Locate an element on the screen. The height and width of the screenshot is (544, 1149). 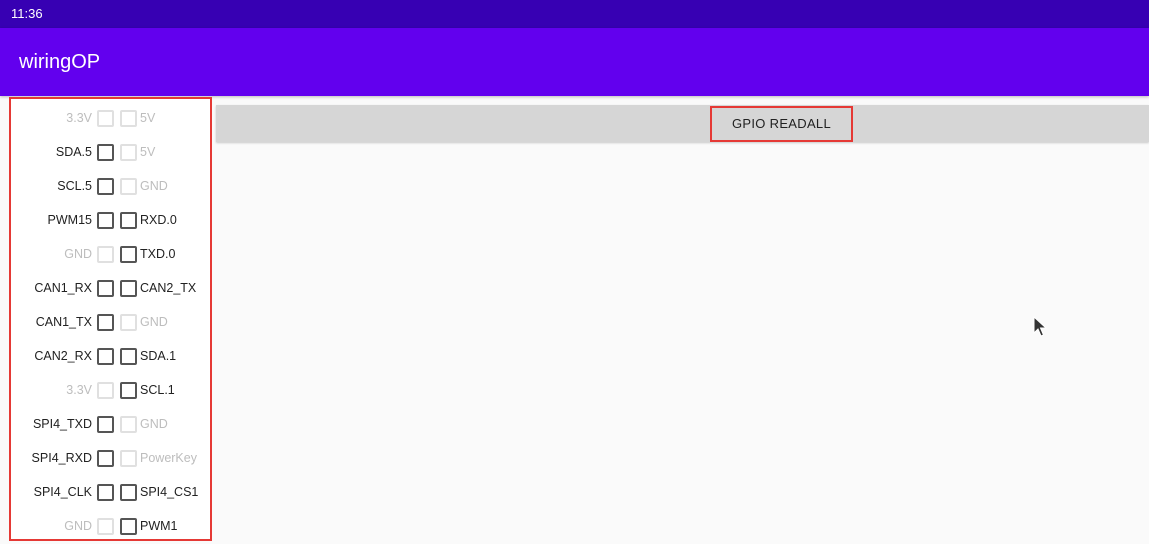
pin-left-label: CAN1_RX is located at coordinates (63, 288).